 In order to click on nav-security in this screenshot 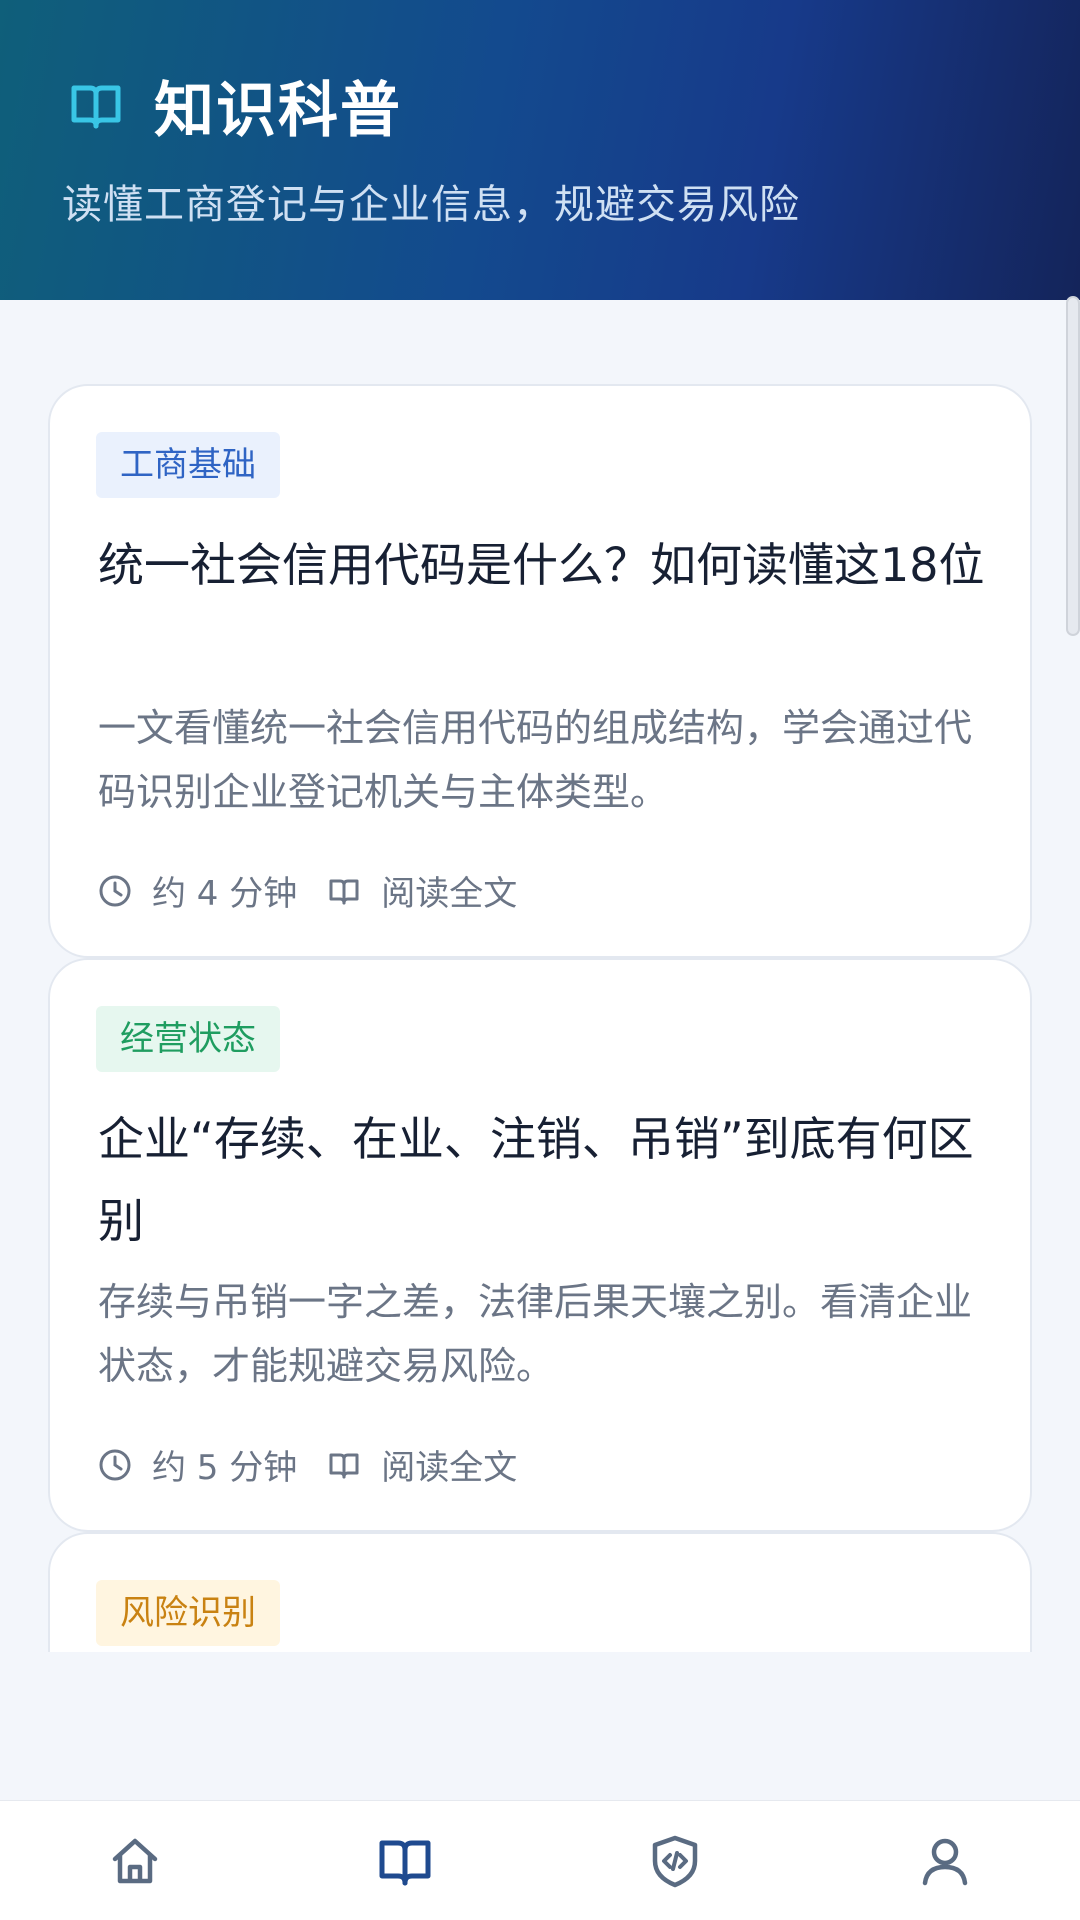, I will do `click(675, 1860)`.